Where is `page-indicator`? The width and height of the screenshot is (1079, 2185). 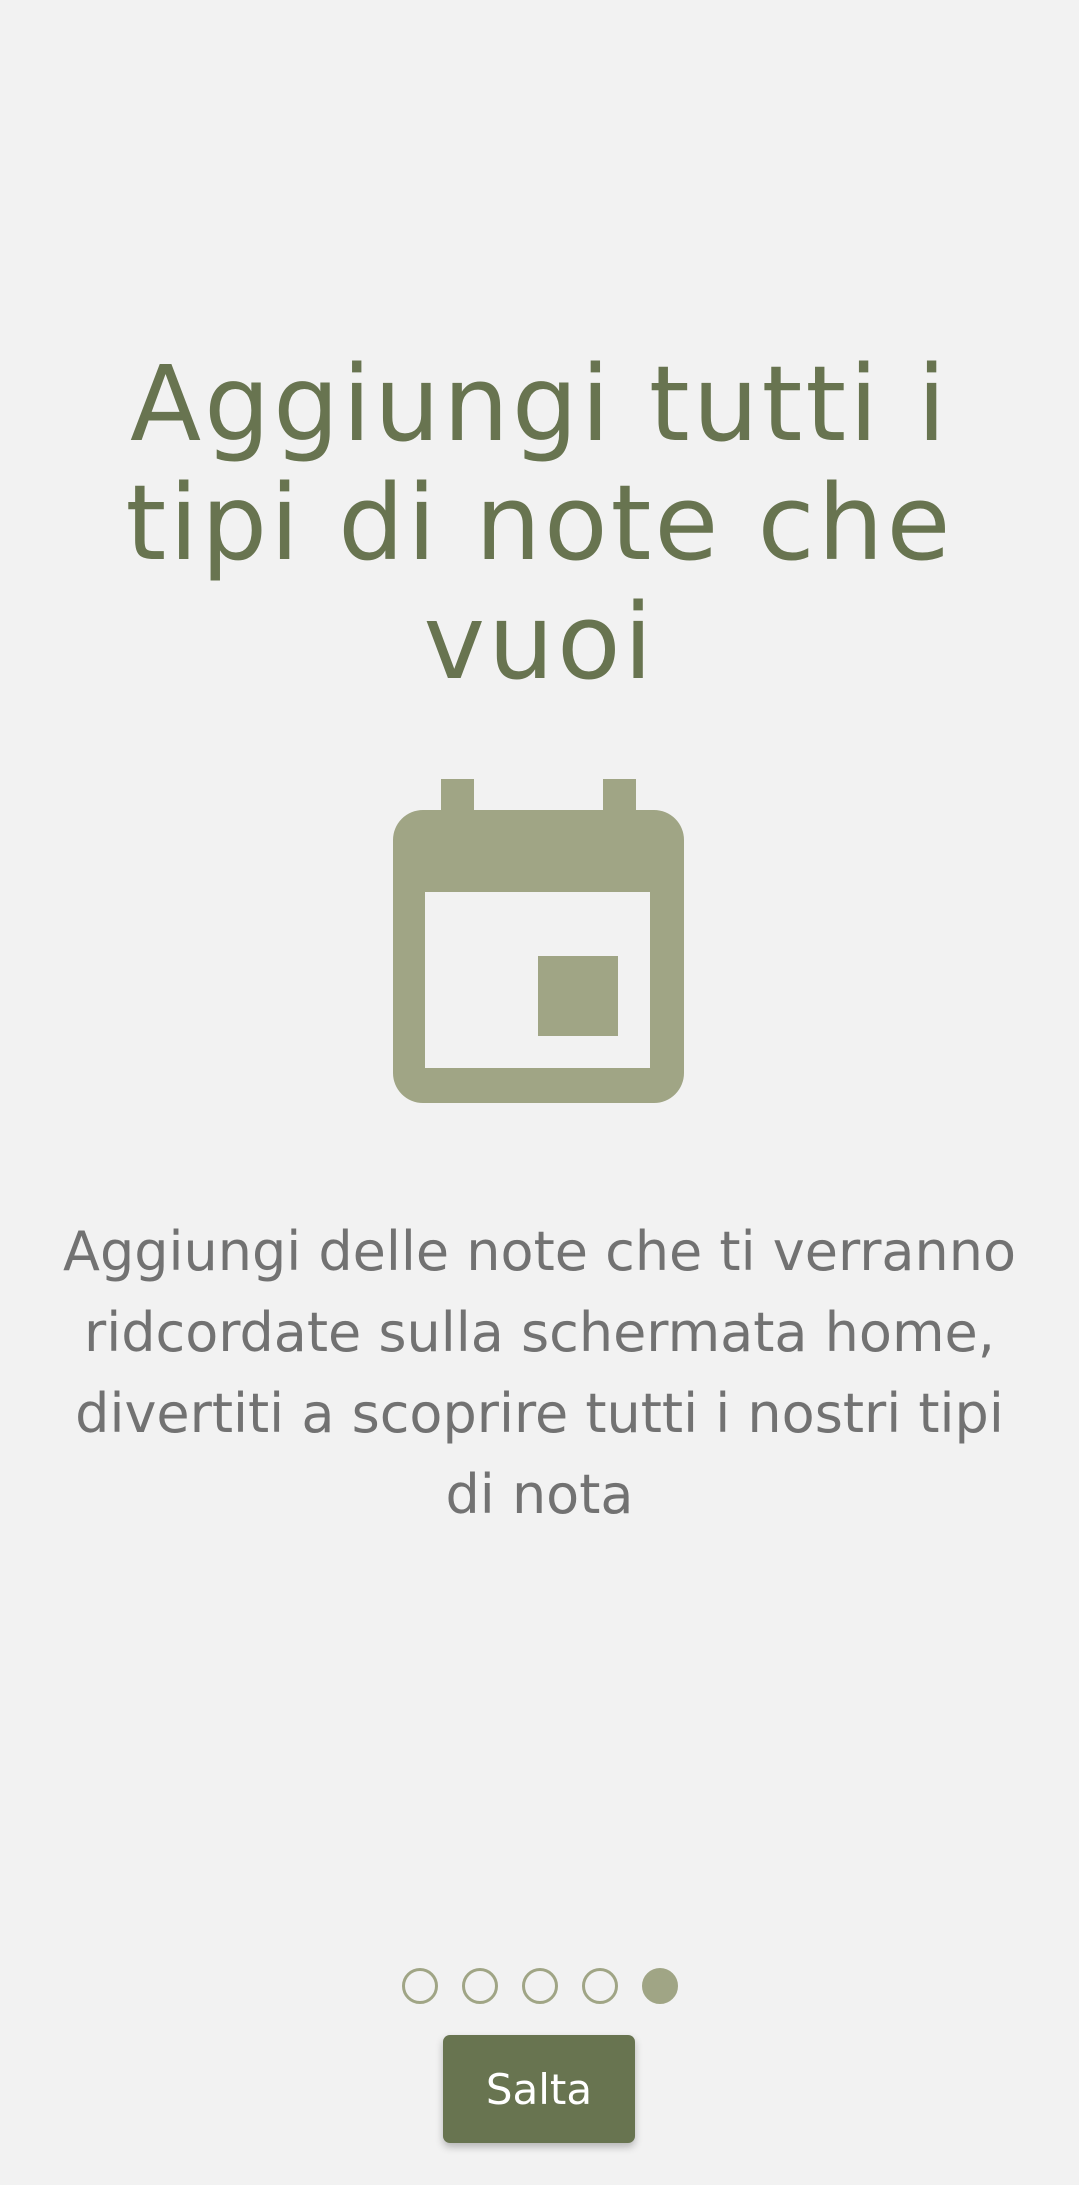
page-indicator is located at coordinates (539, 1987).